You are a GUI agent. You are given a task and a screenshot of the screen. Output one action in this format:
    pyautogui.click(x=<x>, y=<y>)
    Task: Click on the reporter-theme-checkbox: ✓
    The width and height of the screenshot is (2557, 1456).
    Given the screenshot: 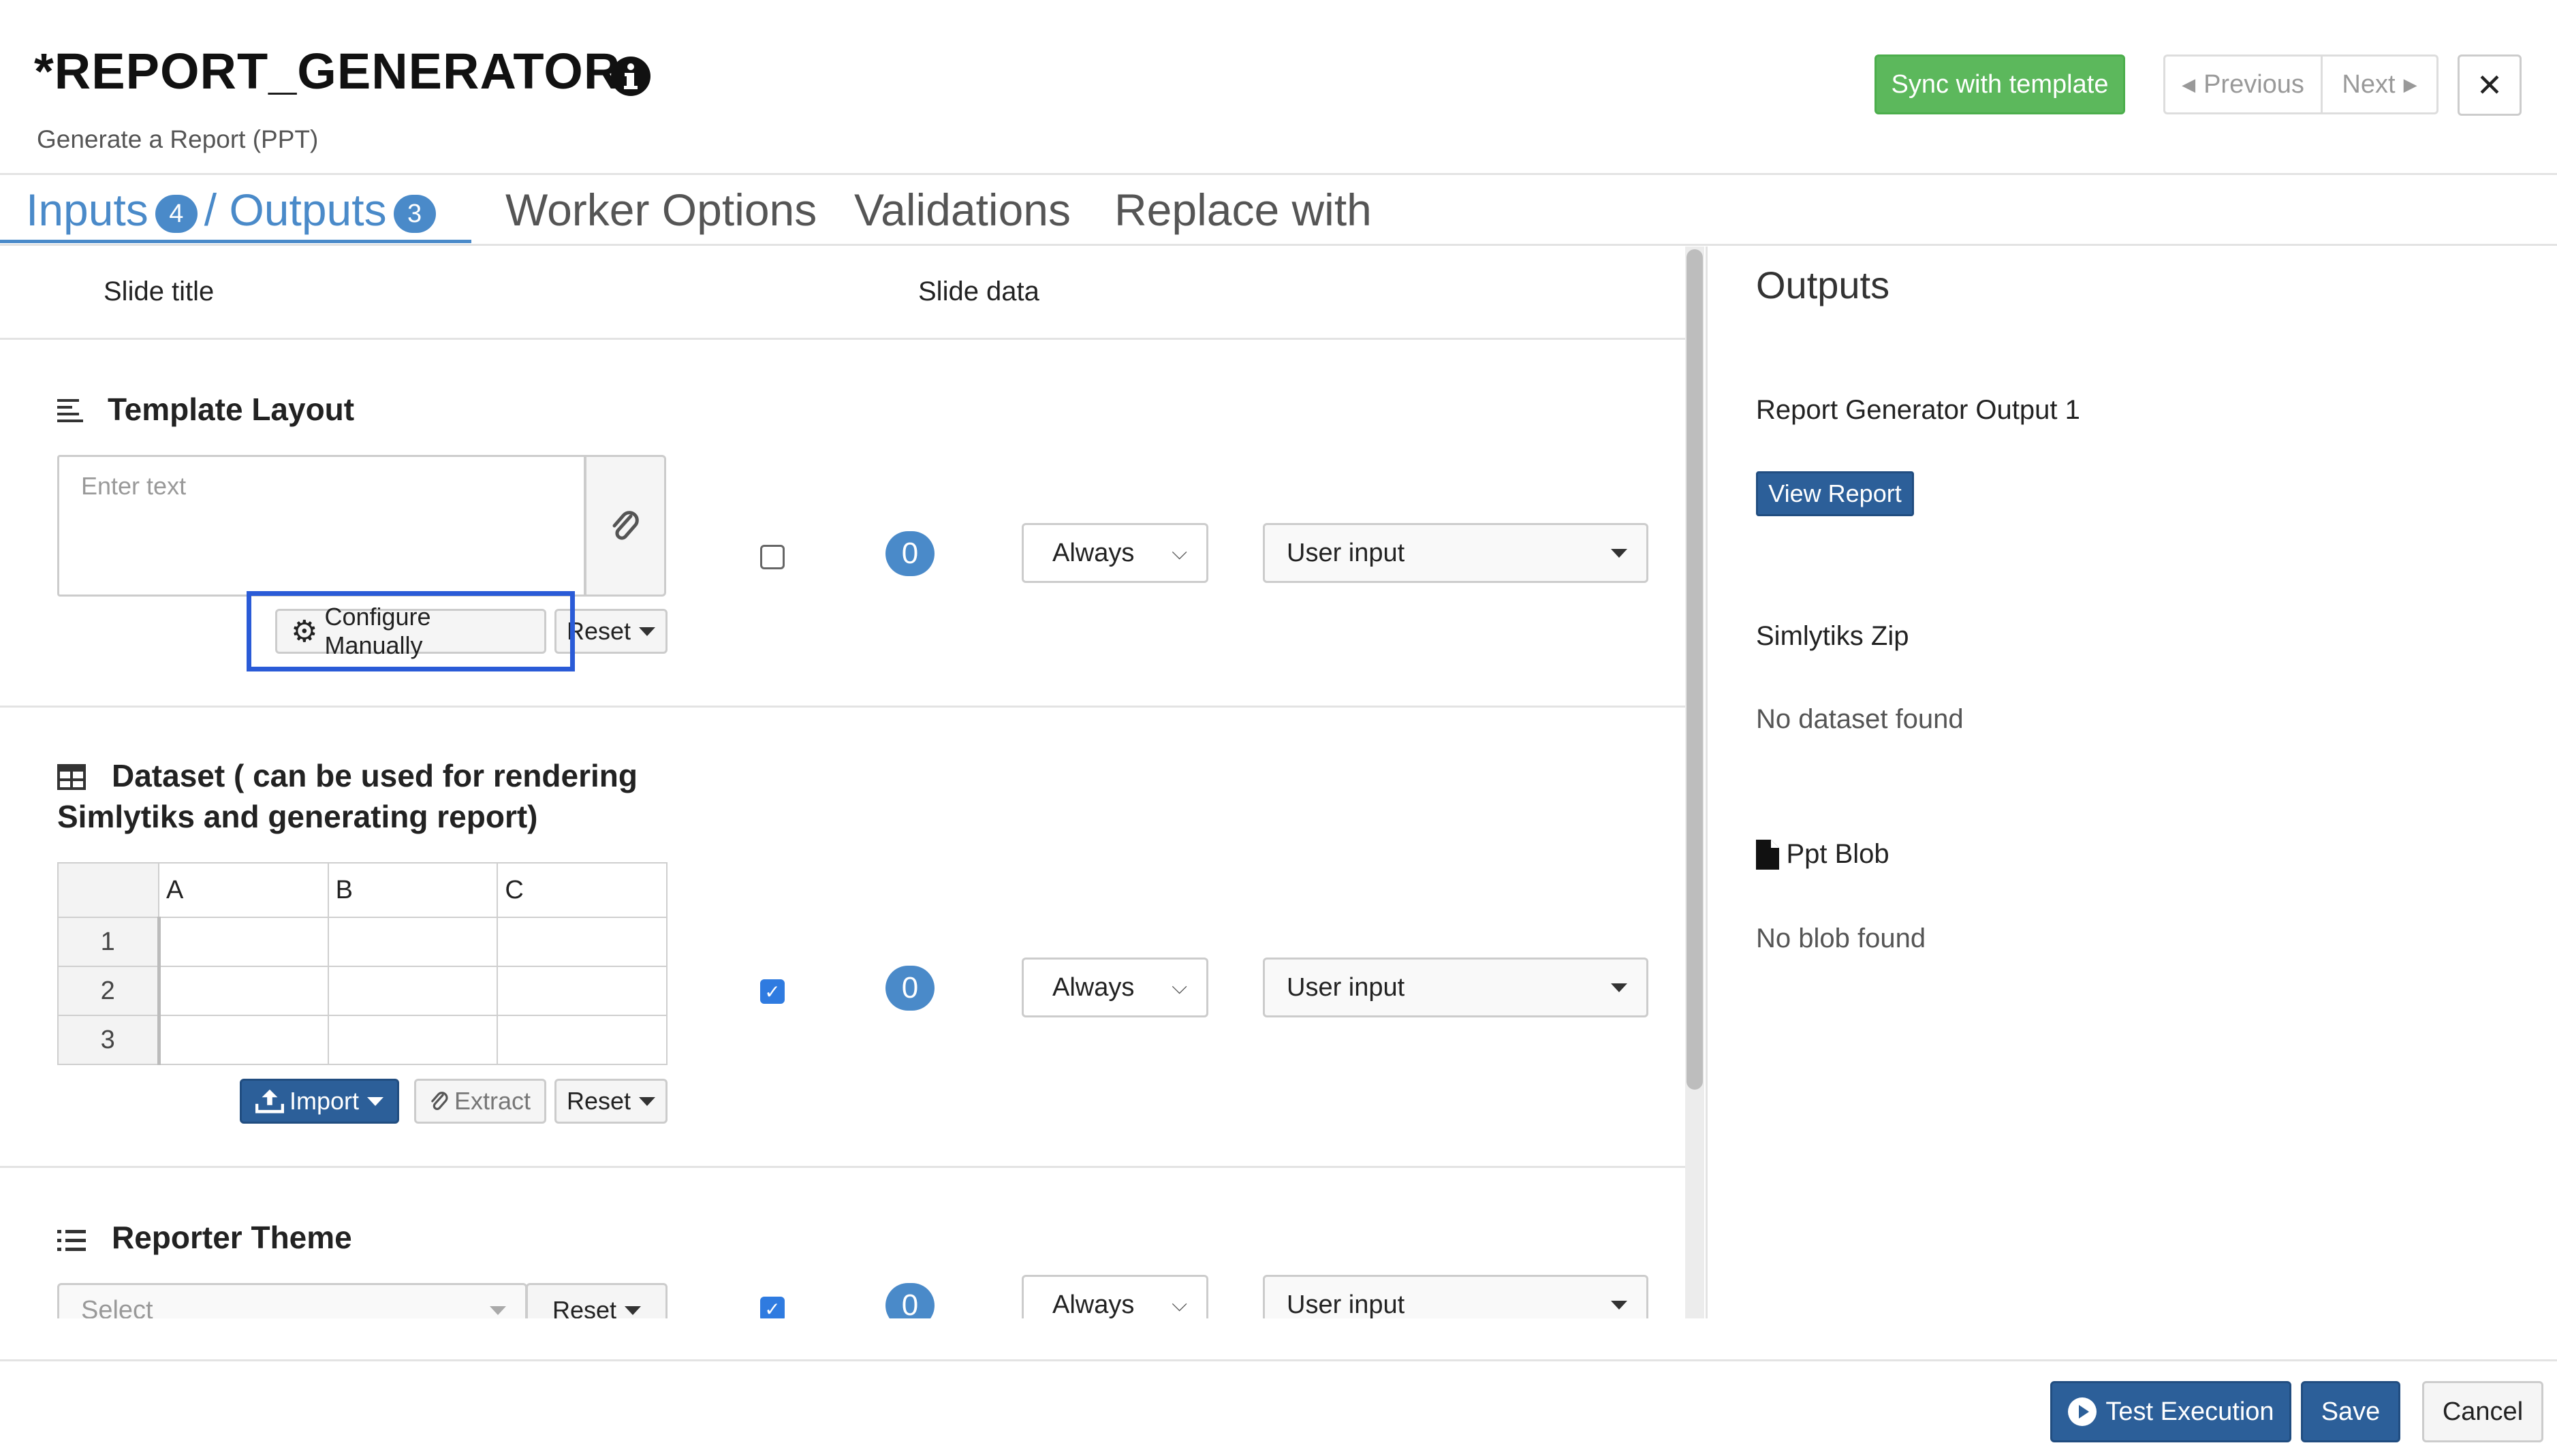 What is the action you would take?
    pyautogui.click(x=772, y=1307)
    